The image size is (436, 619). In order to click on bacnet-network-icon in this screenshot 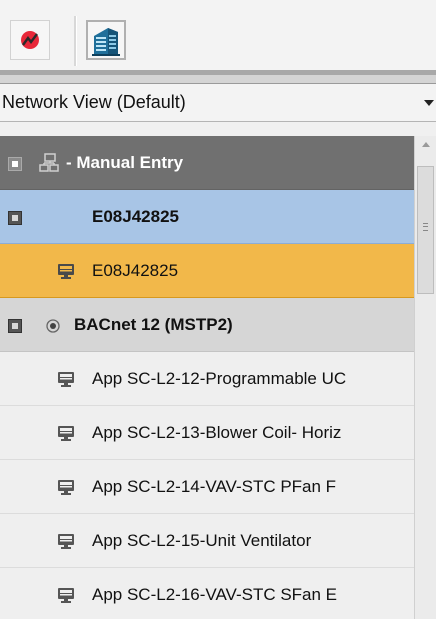, I will do `click(53, 326)`.